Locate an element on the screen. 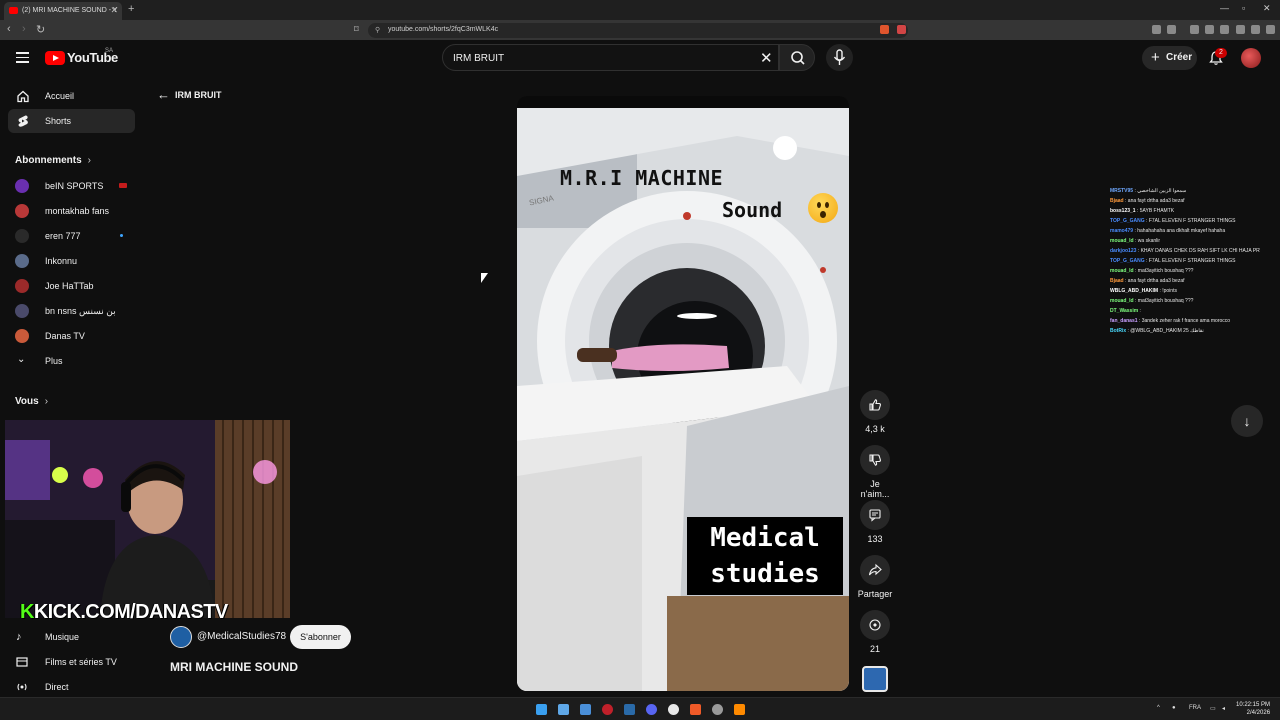 The width and height of the screenshot is (1280, 720). steam-icon is located at coordinates (629, 709).